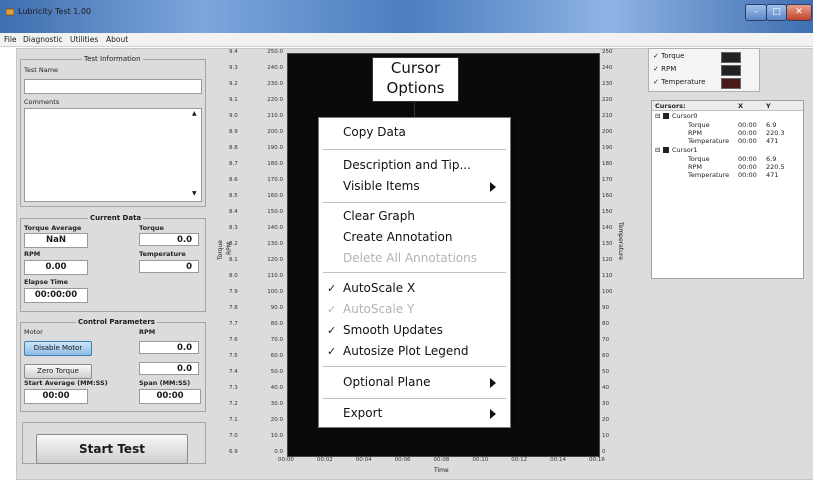  What do you see at coordinates (41, 70) in the screenshot?
I see `test-name-label: Test Name` at bounding box center [41, 70].